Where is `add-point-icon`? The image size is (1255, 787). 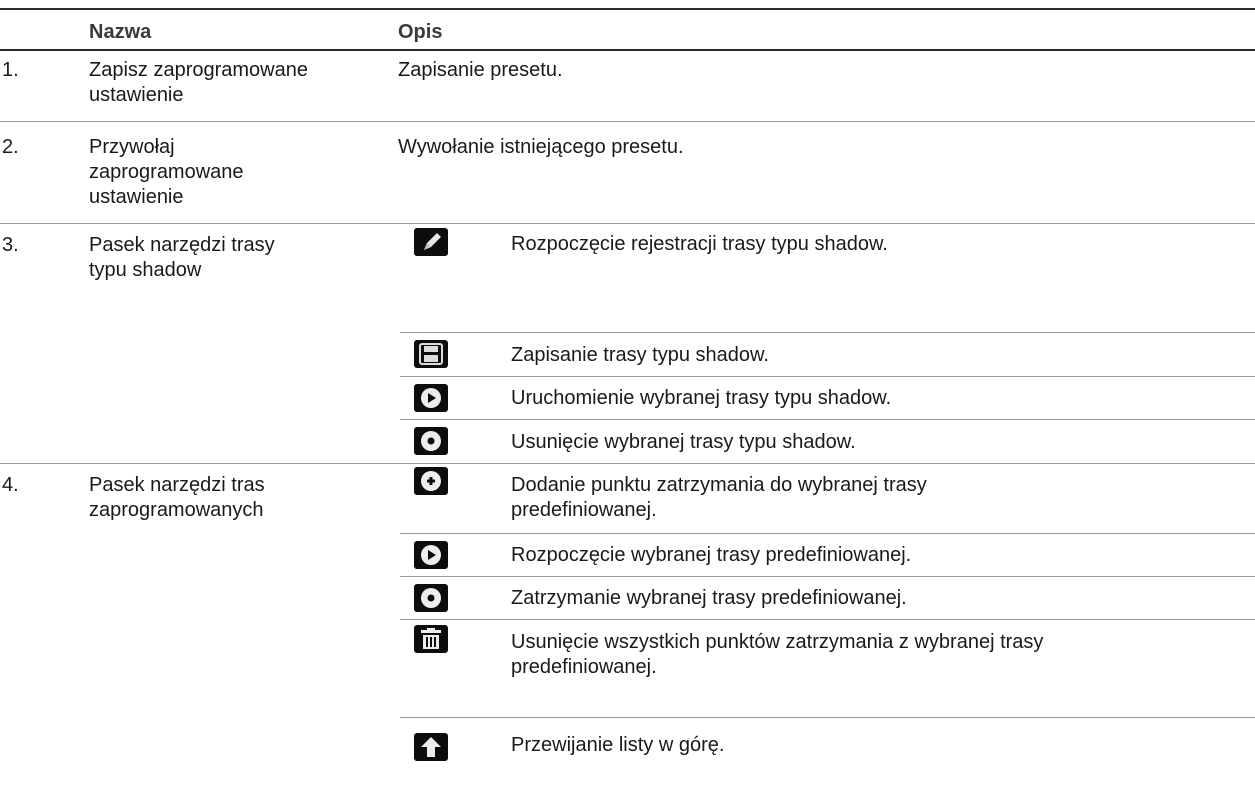
add-point-icon is located at coordinates (431, 481).